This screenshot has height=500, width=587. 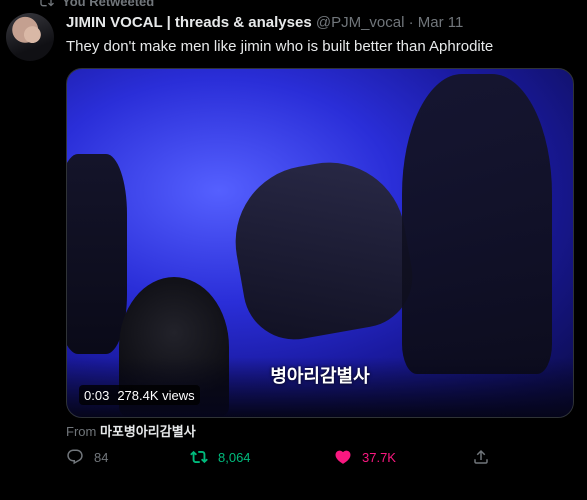 I want to click on like-count: 37.7K, so click(x=379, y=457).